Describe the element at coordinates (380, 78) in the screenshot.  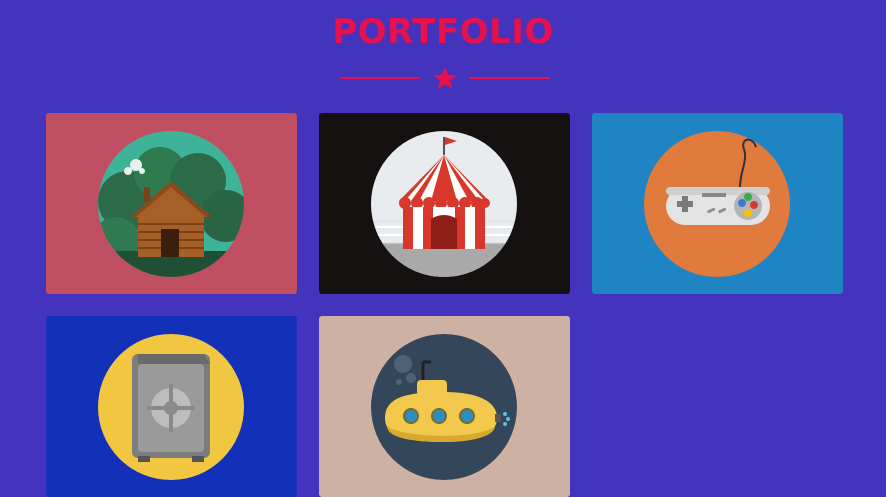
I see `divider-line-left` at that location.